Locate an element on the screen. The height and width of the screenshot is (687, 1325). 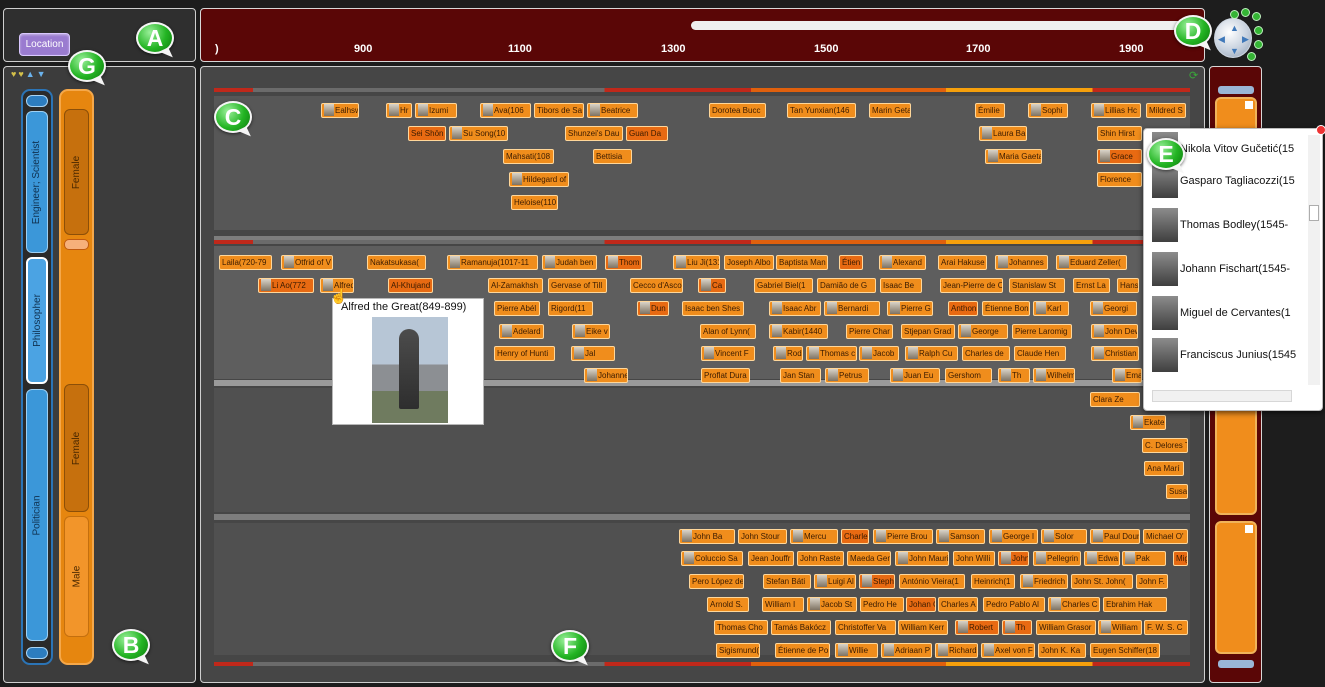
person-card: Nakatsukasa( is located at coordinates (396, 262).